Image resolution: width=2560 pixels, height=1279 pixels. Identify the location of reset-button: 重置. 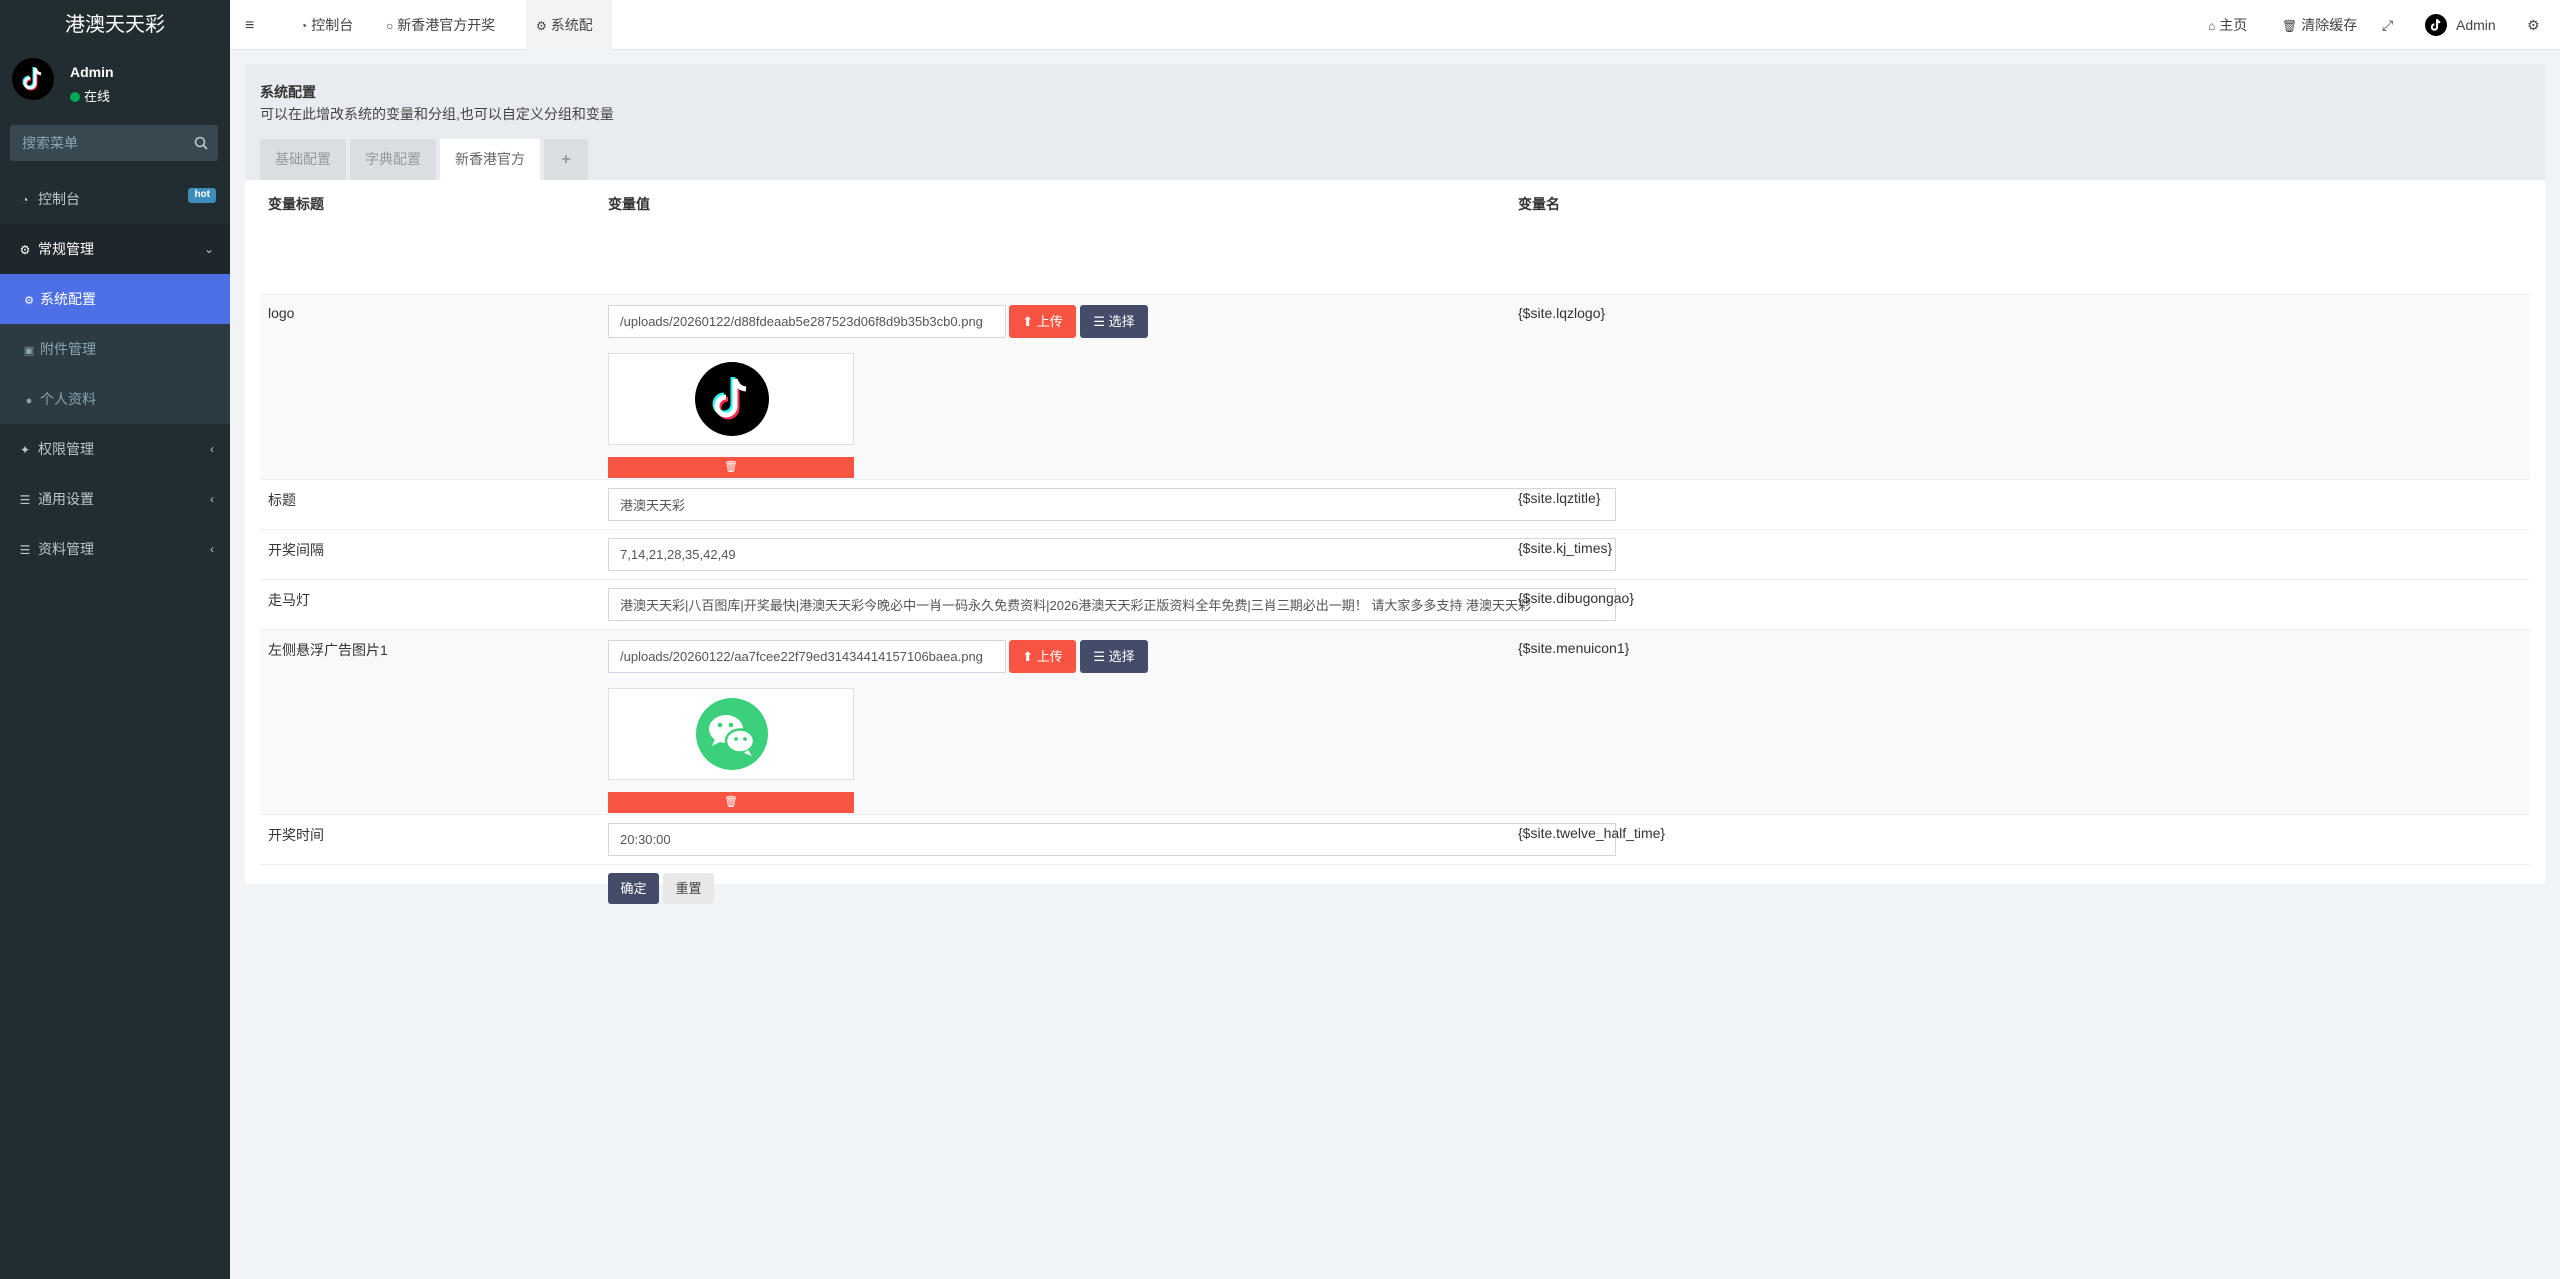
(688, 888).